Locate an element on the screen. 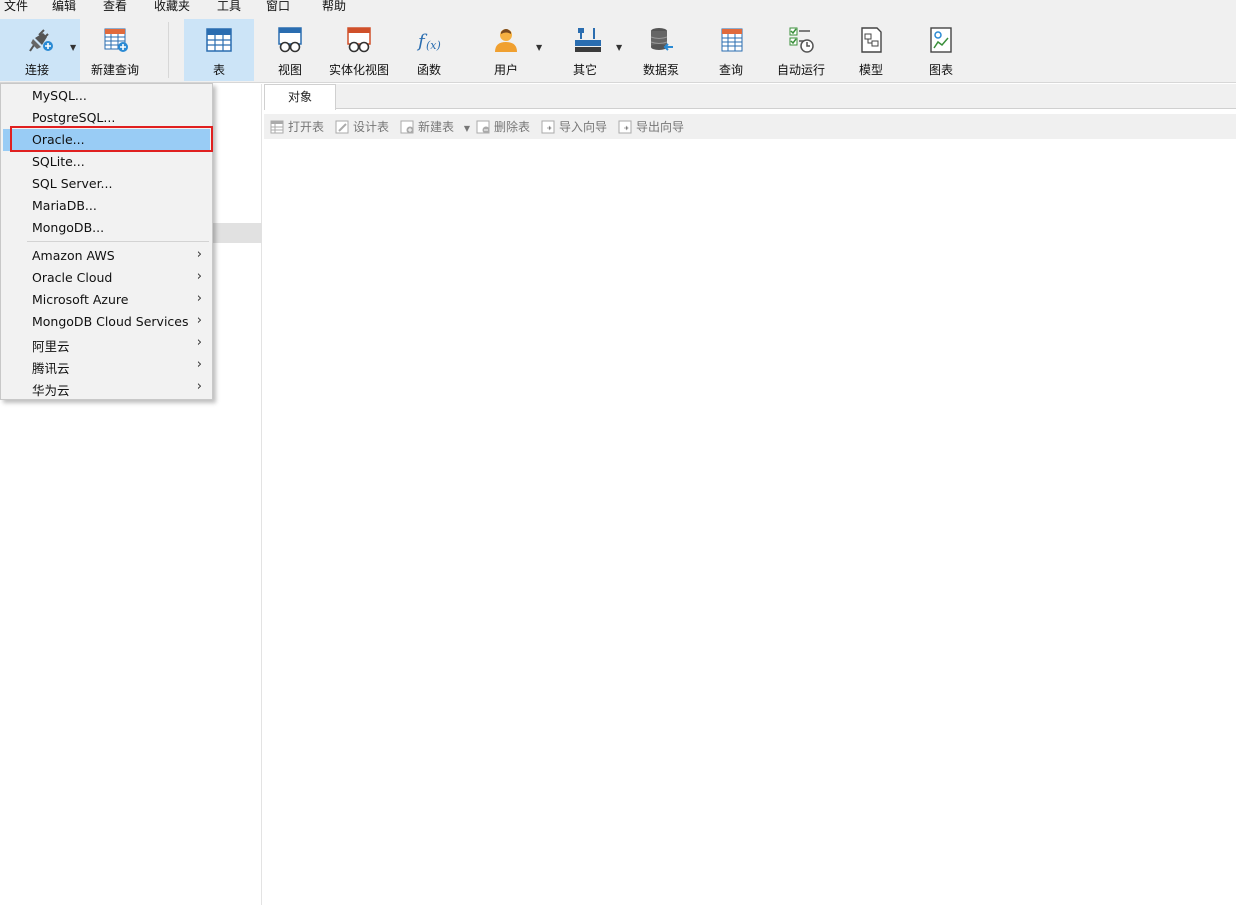  delete-table-icon is located at coordinates (483, 127).